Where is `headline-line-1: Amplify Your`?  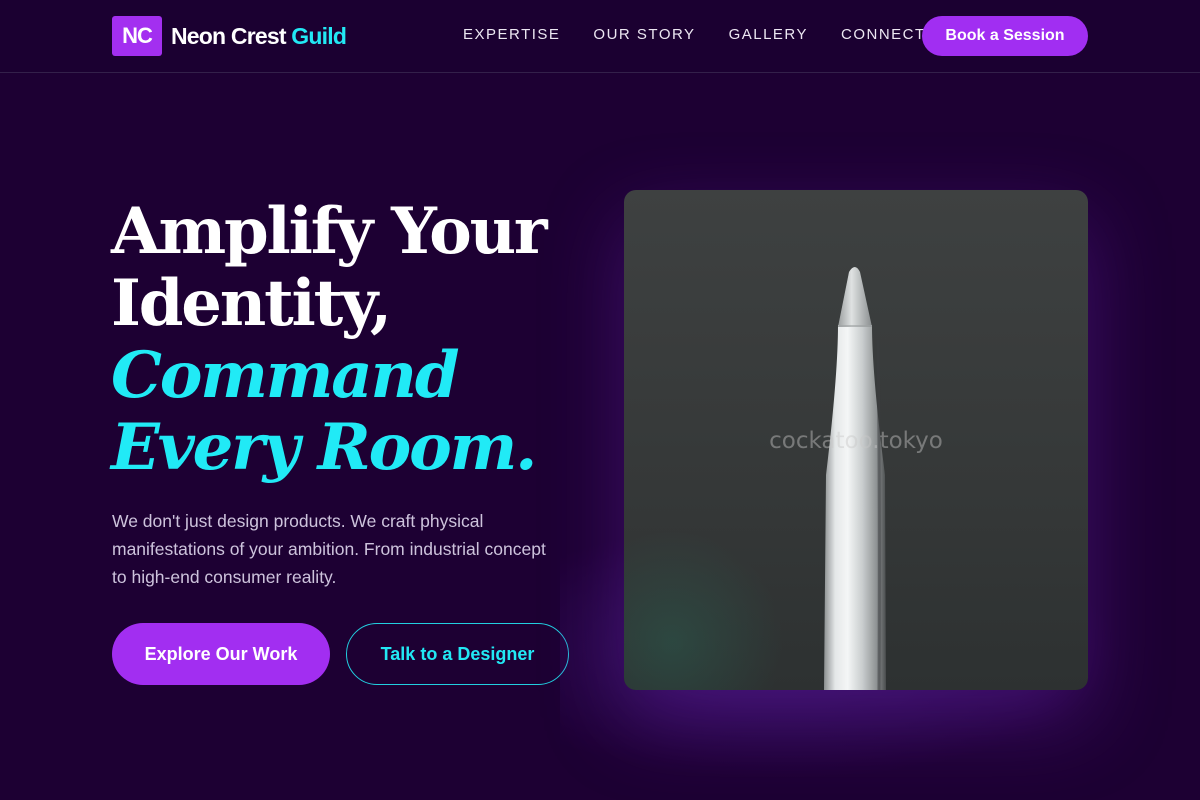
headline-line-1: Amplify Your is located at coordinates (329, 231).